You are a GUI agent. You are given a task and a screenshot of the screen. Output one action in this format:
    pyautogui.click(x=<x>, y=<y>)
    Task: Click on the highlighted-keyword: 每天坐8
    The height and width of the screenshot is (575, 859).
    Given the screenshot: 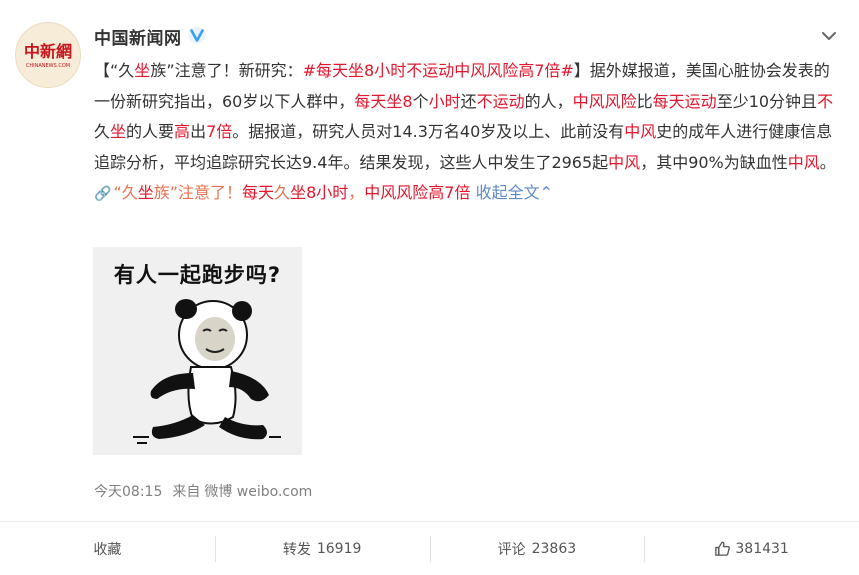 What is the action you would take?
    pyautogui.click(x=383, y=101)
    